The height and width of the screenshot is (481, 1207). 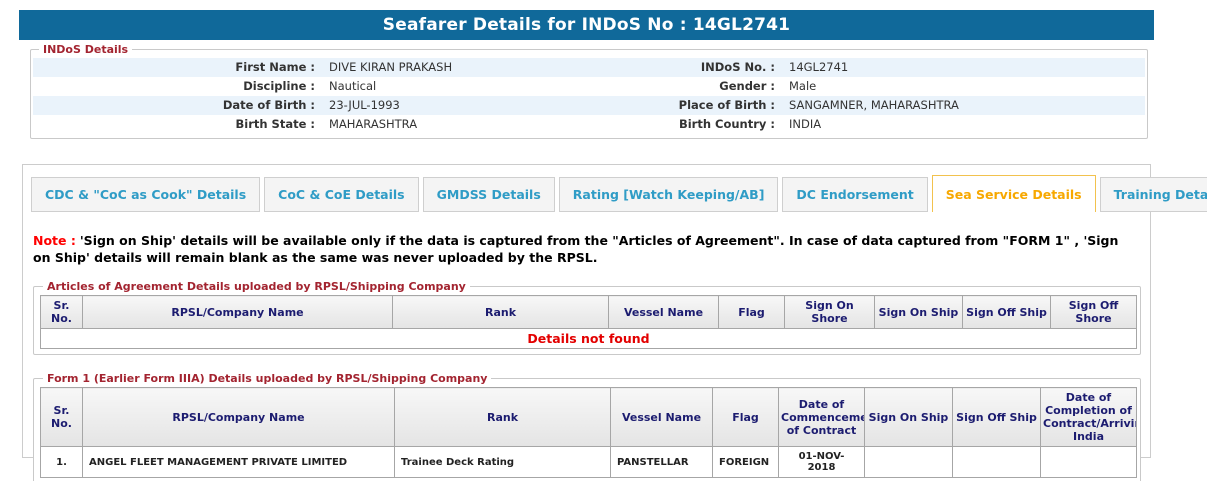 What do you see at coordinates (668, 194) in the screenshot?
I see `tab-rating-watch-keeping-ab: Rating [Watch Keeping/AB]` at bounding box center [668, 194].